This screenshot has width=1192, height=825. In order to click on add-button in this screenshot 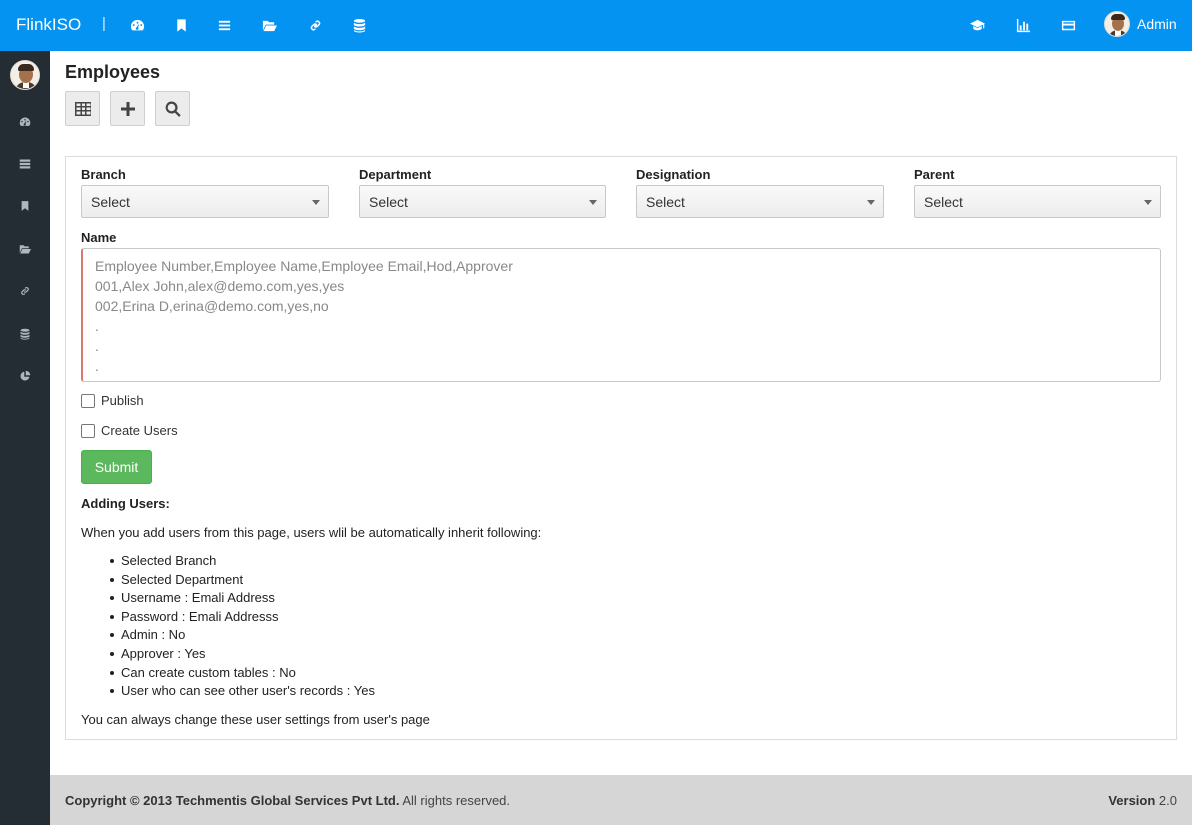, I will do `click(127, 108)`.